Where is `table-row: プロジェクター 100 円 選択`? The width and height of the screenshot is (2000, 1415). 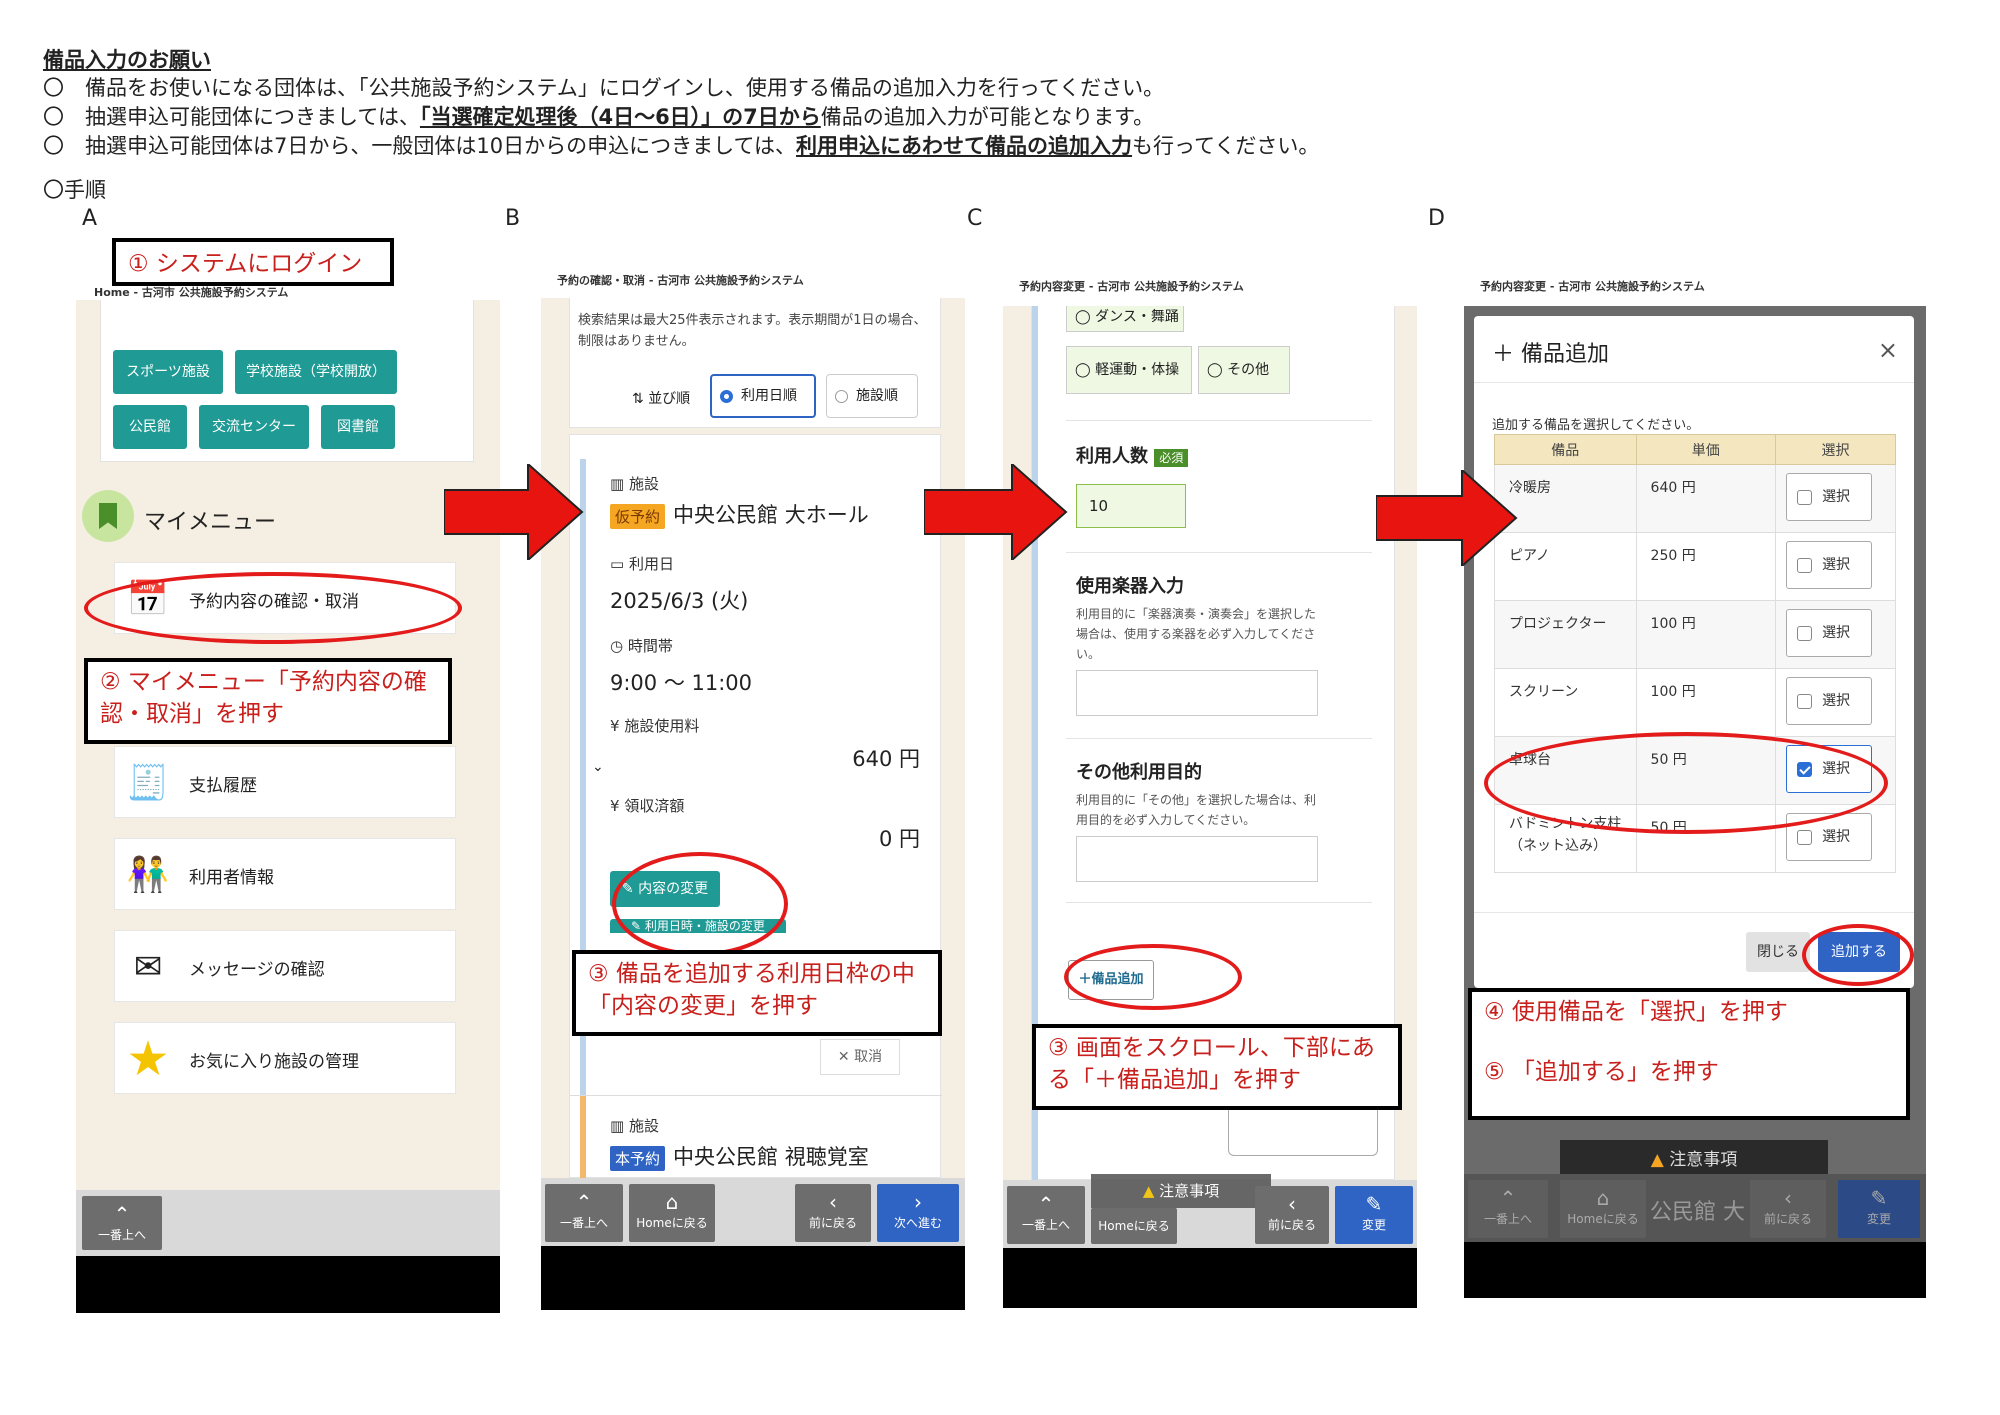 table-row: プロジェクター 100 円 選択 is located at coordinates (1695, 634).